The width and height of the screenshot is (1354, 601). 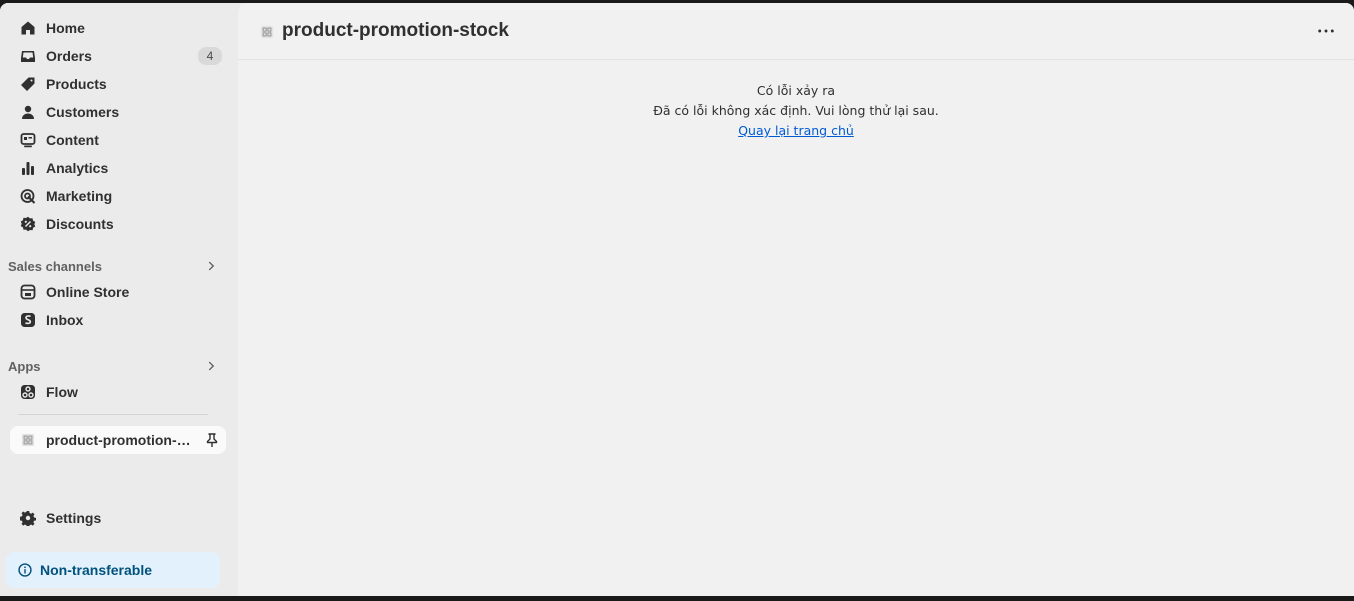 I want to click on error-title: Có lỗi xảy ra, so click(x=796, y=90).